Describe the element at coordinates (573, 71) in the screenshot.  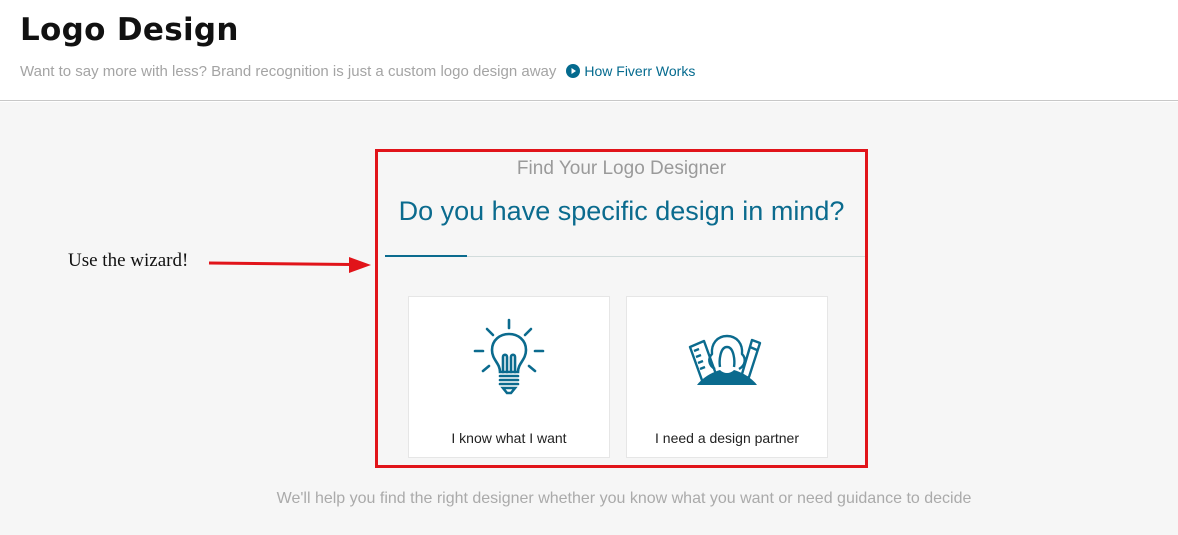
I see `play-circle-icon` at that location.